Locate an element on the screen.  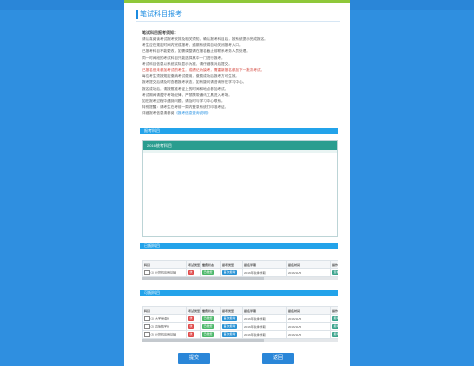
back-button: 返回 is located at coordinates (278, 358).